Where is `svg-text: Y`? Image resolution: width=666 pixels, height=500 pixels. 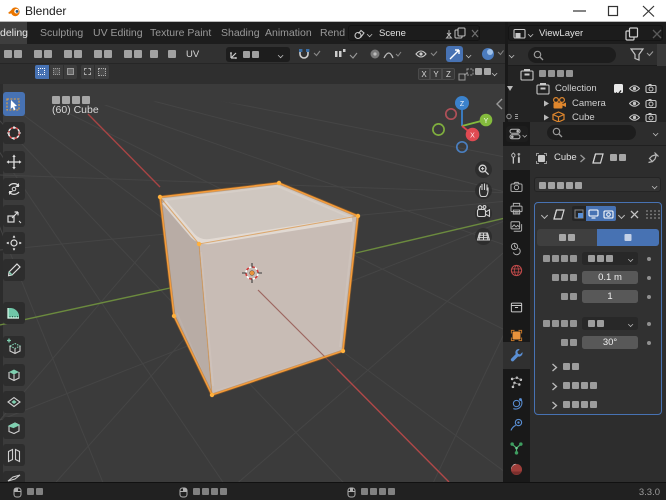 svg-text: Y is located at coordinates (486, 121).